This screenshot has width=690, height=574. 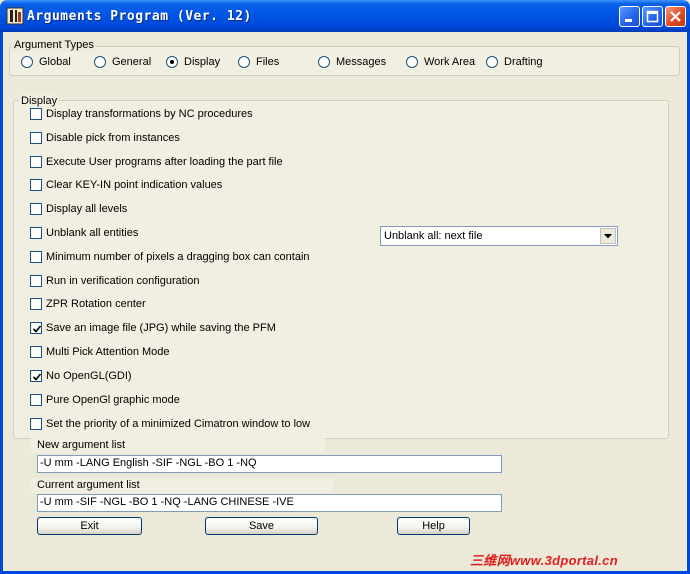 I want to click on maximize-button, so click(x=652, y=16).